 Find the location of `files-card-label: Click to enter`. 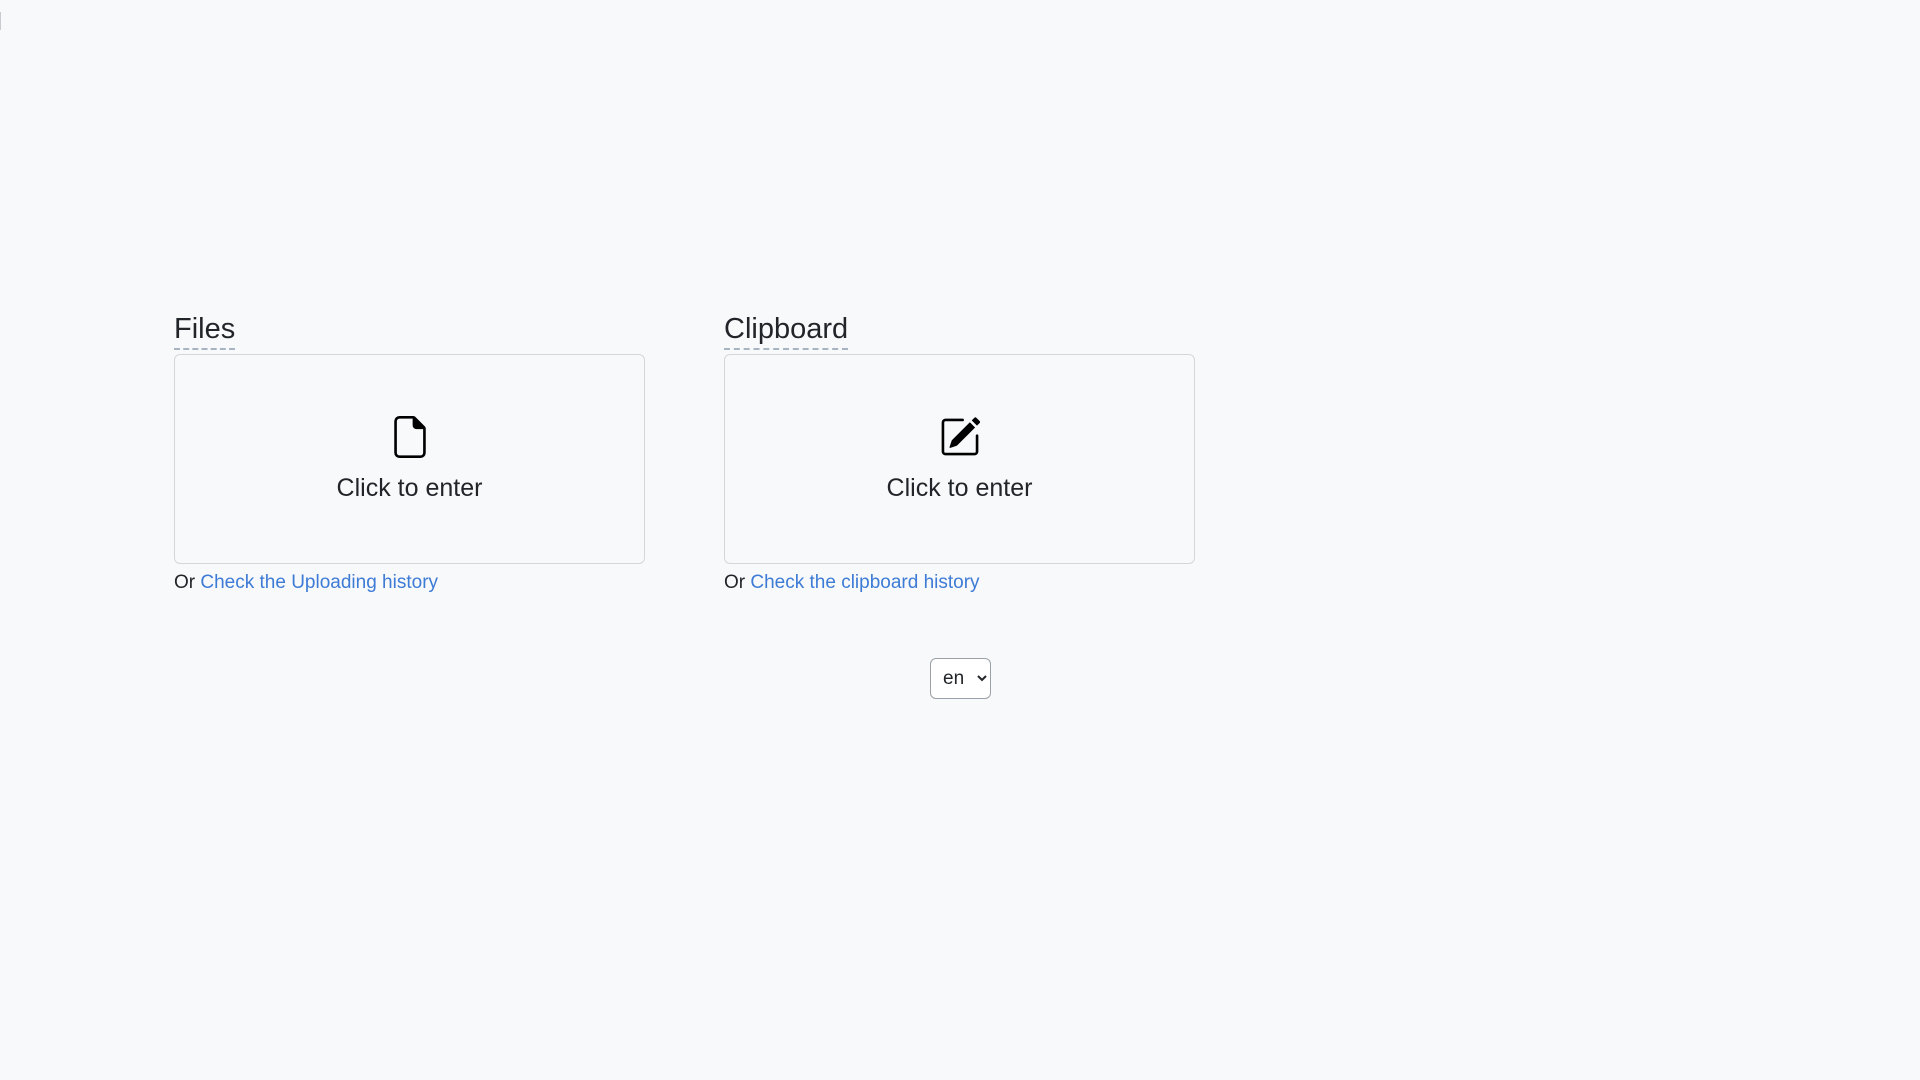

files-card-label: Click to enter is located at coordinates (409, 488).